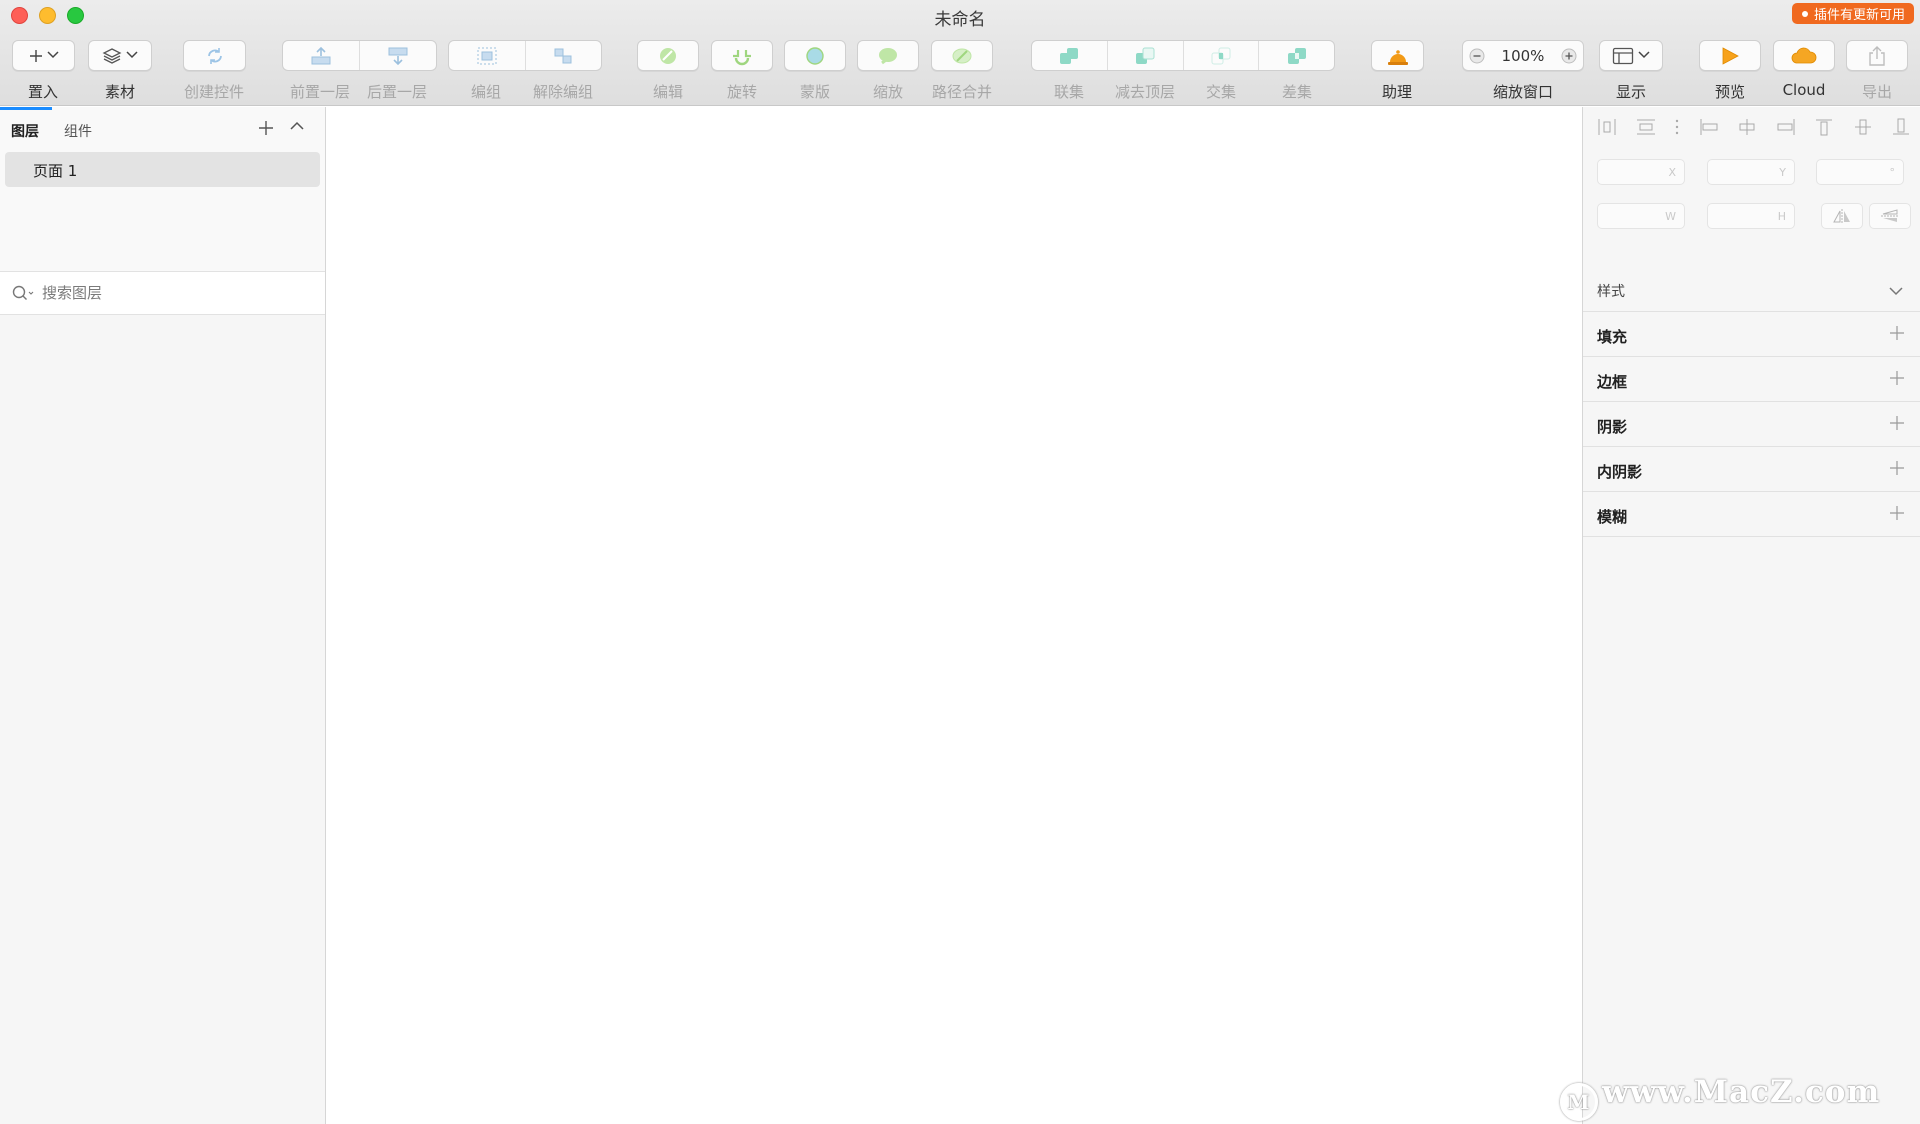 The image size is (1920, 1124). What do you see at coordinates (214, 55) in the screenshot?
I see `create-symbol-button` at bounding box center [214, 55].